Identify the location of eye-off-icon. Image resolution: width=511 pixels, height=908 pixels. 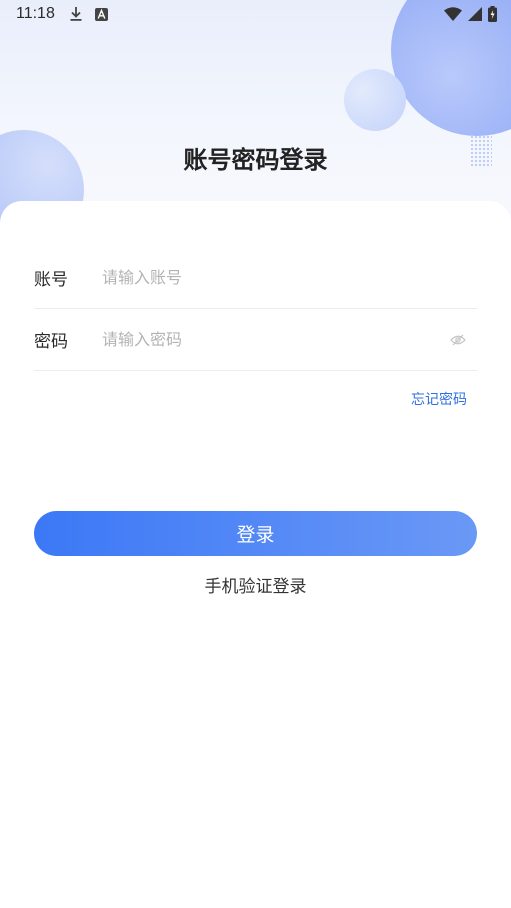
(458, 339).